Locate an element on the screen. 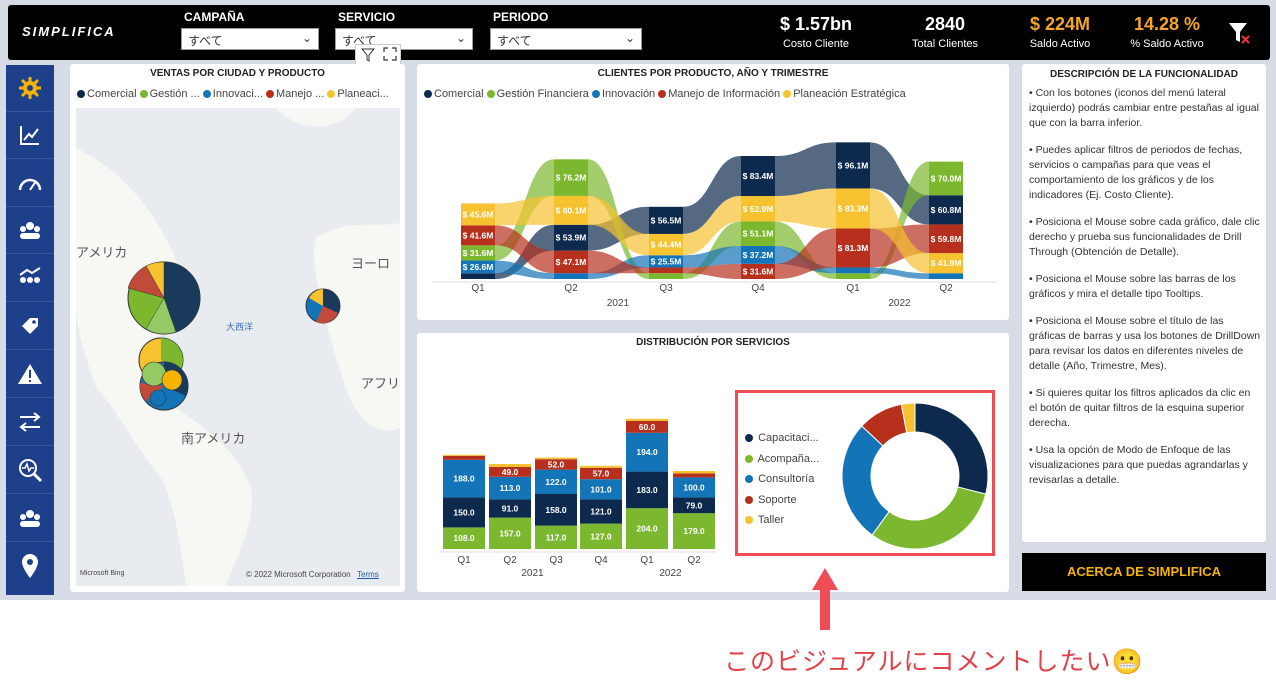 The width and height of the screenshot is (1276, 694). legend-item: Soporte is located at coordinates (782, 500).